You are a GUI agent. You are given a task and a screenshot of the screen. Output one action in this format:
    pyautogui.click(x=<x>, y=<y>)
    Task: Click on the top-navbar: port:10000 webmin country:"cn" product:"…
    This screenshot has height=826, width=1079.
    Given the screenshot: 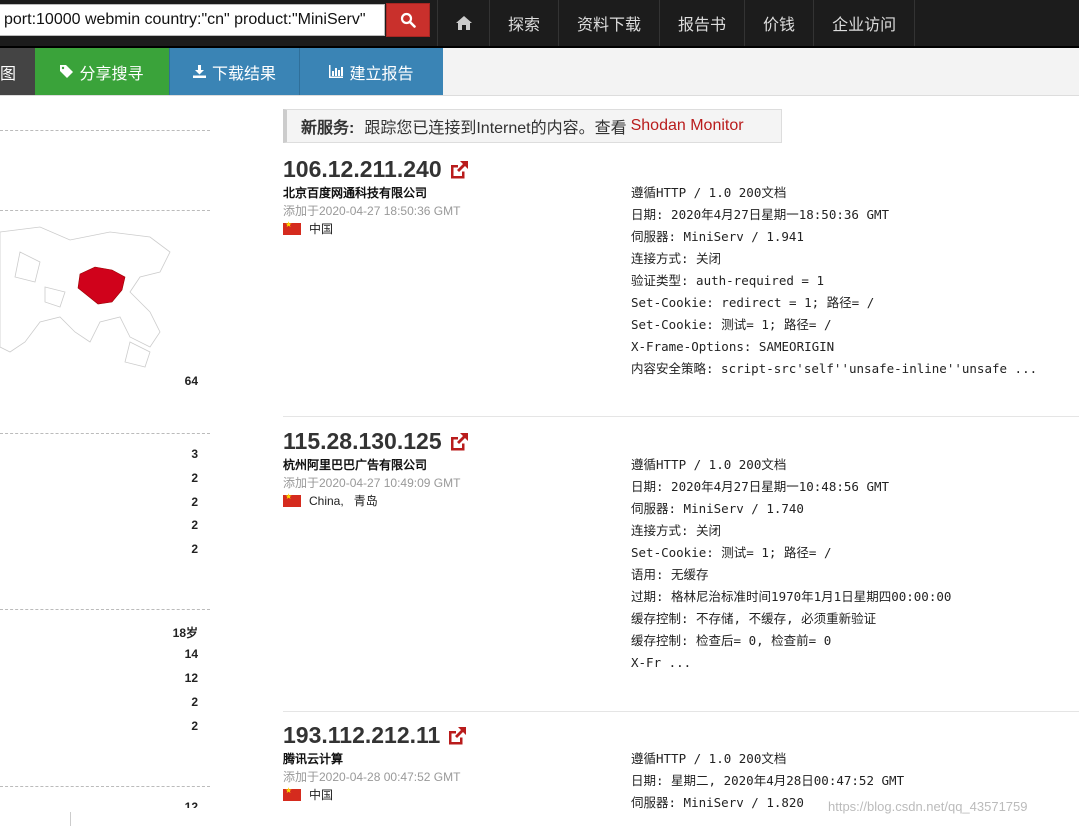 What is the action you would take?
    pyautogui.click(x=539, y=24)
    